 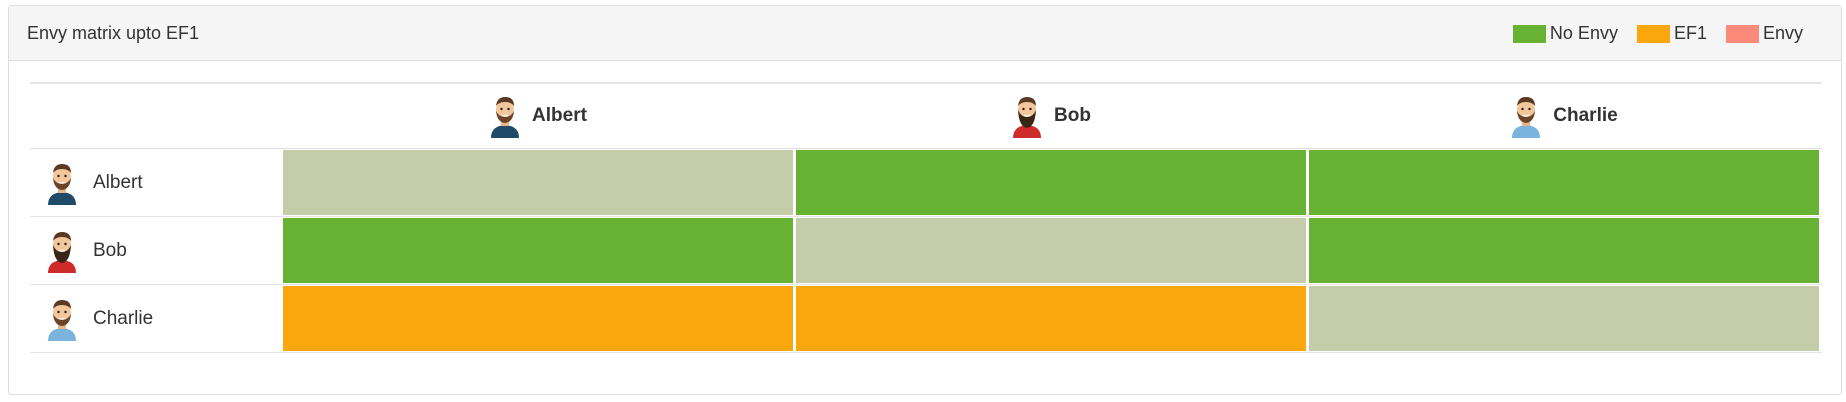 What do you see at coordinates (1583, 33) in the screenshot?
I see `legend-label-no-envy: No Envy` at bounding box center [1583, 33].